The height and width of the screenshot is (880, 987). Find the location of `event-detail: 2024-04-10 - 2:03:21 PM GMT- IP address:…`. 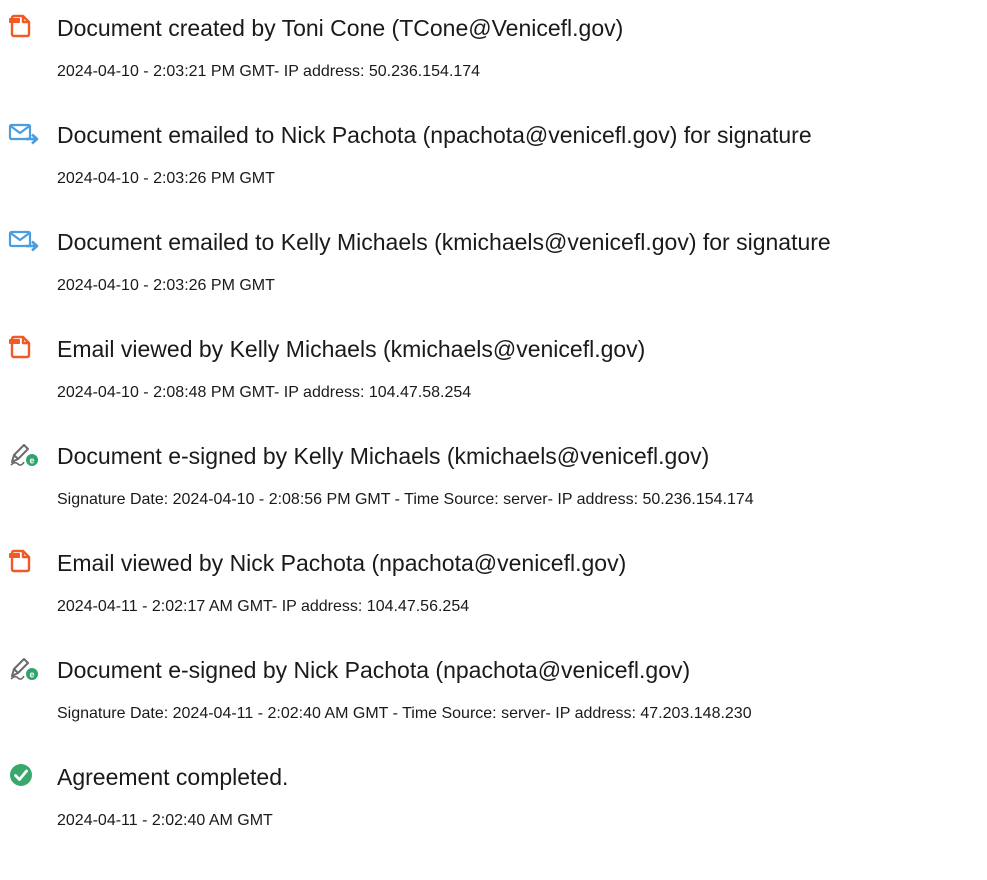

event-detail: 2024-04-10 - 2:03:21 PM GMT- IP address:… is located at coordinates (269, 71).